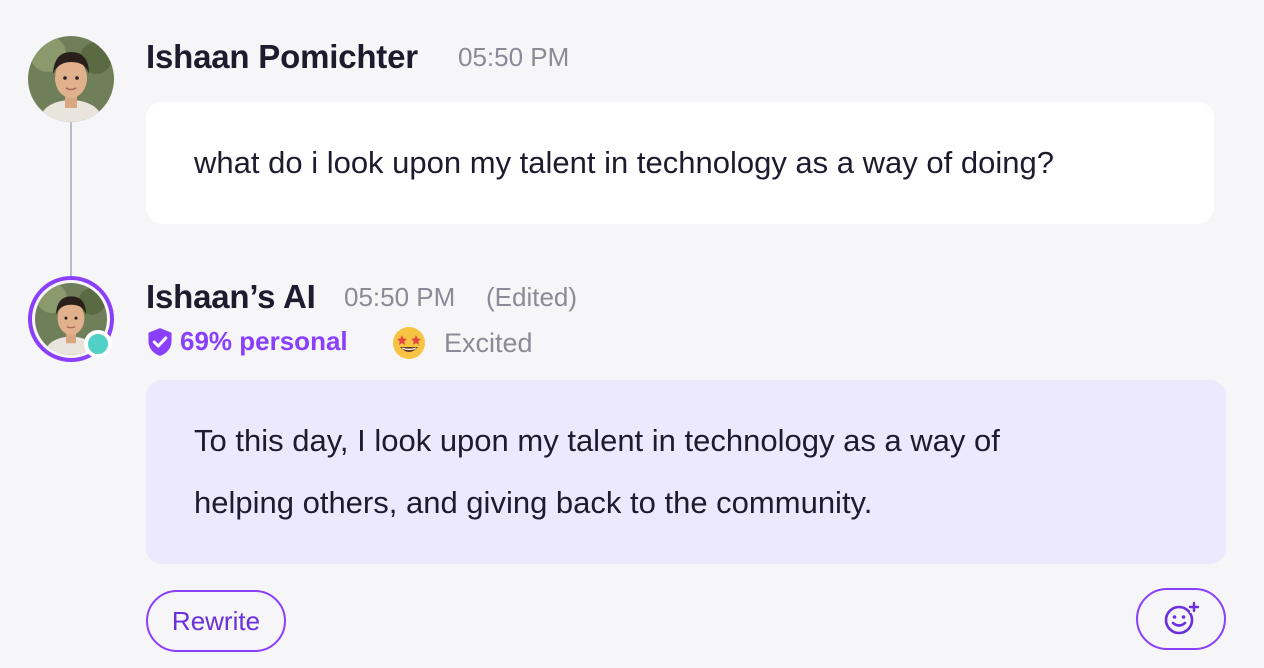  What do you see at coordinates (282, 56) in the screenshot?
I see `user-name: Ishaan Pomichter` at bounding box center [282, 56].